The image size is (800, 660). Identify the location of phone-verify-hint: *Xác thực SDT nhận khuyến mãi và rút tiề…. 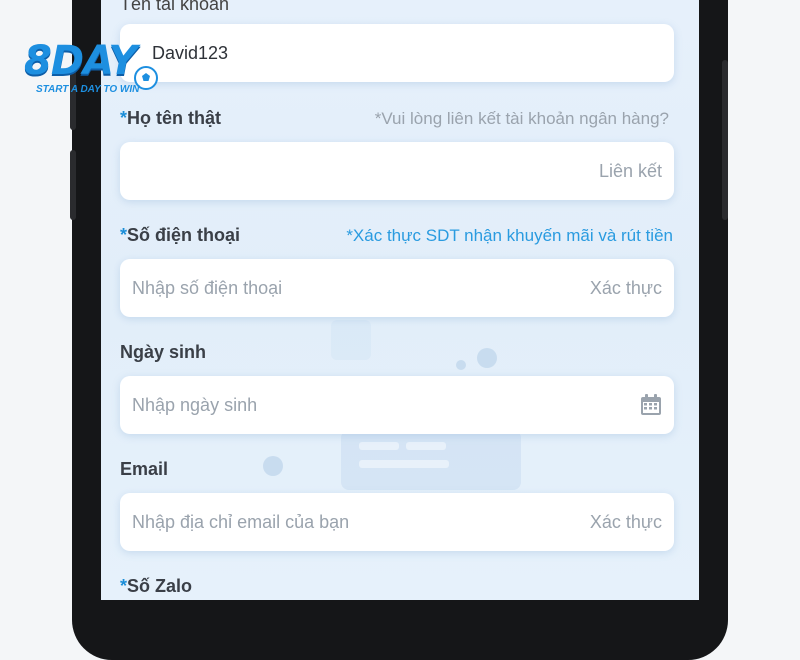
(509, 236).